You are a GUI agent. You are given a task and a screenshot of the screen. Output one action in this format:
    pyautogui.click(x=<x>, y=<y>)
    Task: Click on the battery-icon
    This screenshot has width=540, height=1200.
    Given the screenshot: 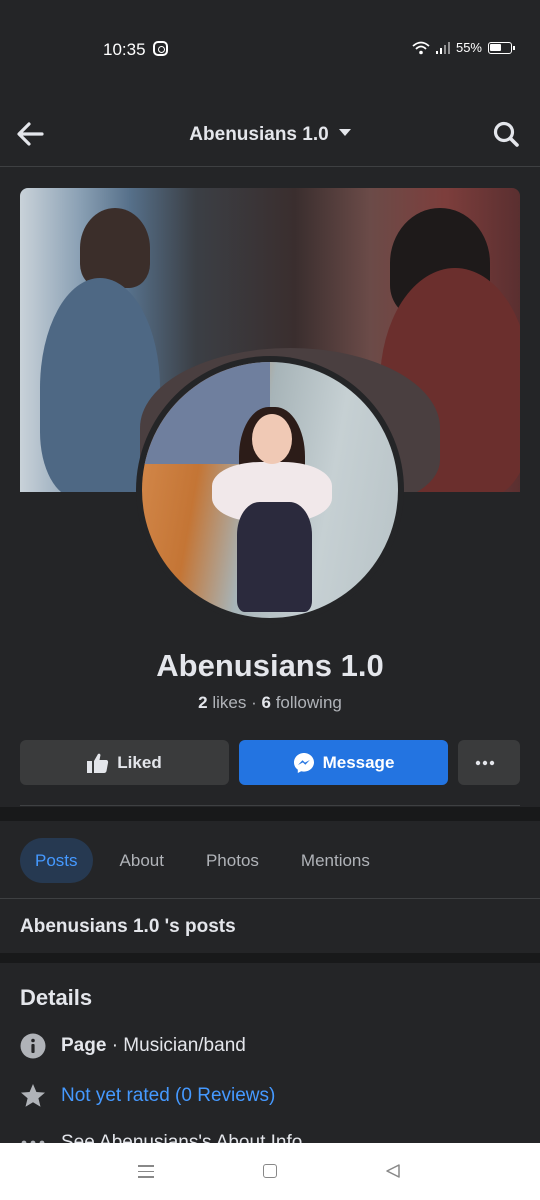 What is the action you would take?
    pyautogui.click(x=501, y=47)
    